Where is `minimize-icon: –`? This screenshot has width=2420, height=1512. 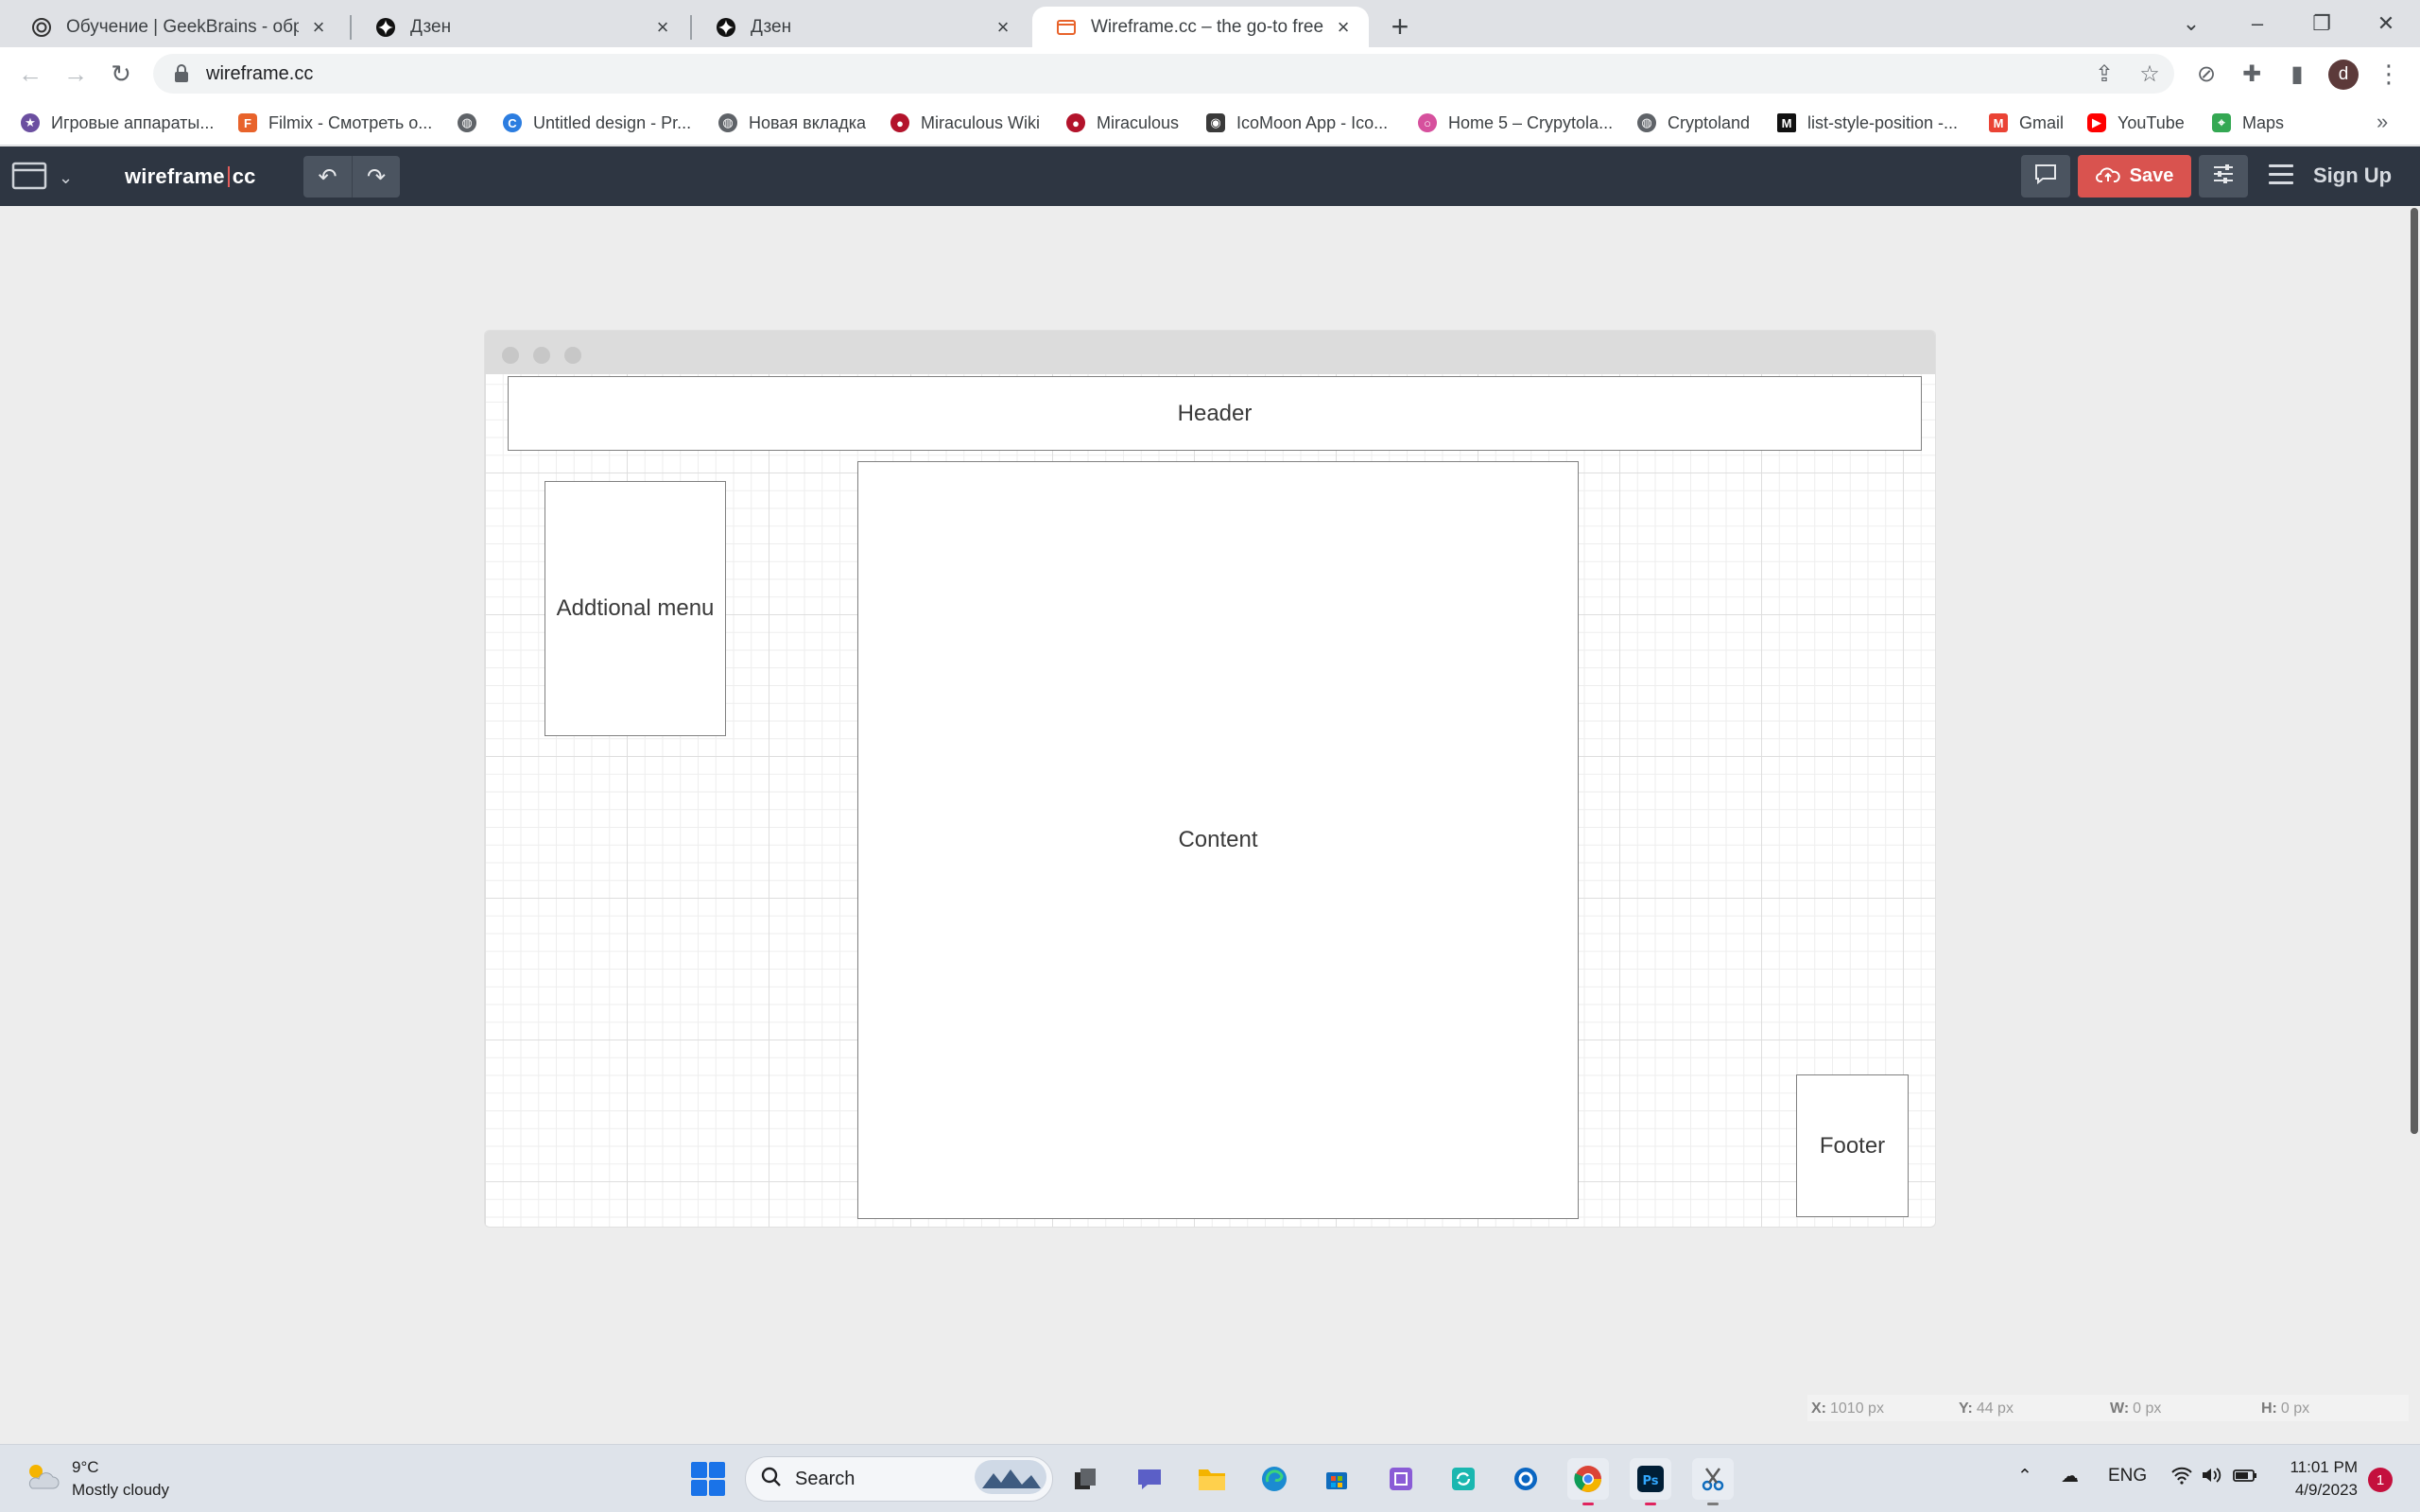 minimize-icon: – is located at coordinates (2257, 23).